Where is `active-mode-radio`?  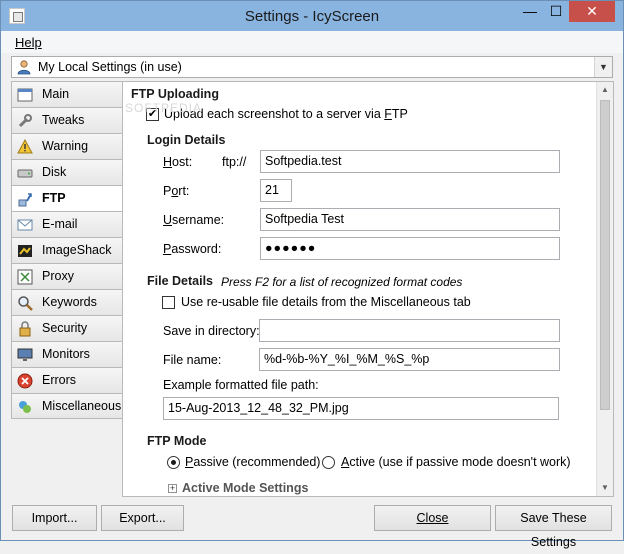 active-mode-radio is located at coordinates (328, 462).